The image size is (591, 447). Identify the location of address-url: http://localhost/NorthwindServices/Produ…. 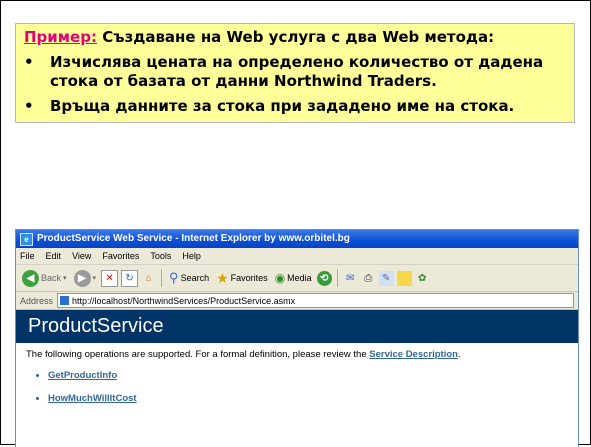
(184, 300).